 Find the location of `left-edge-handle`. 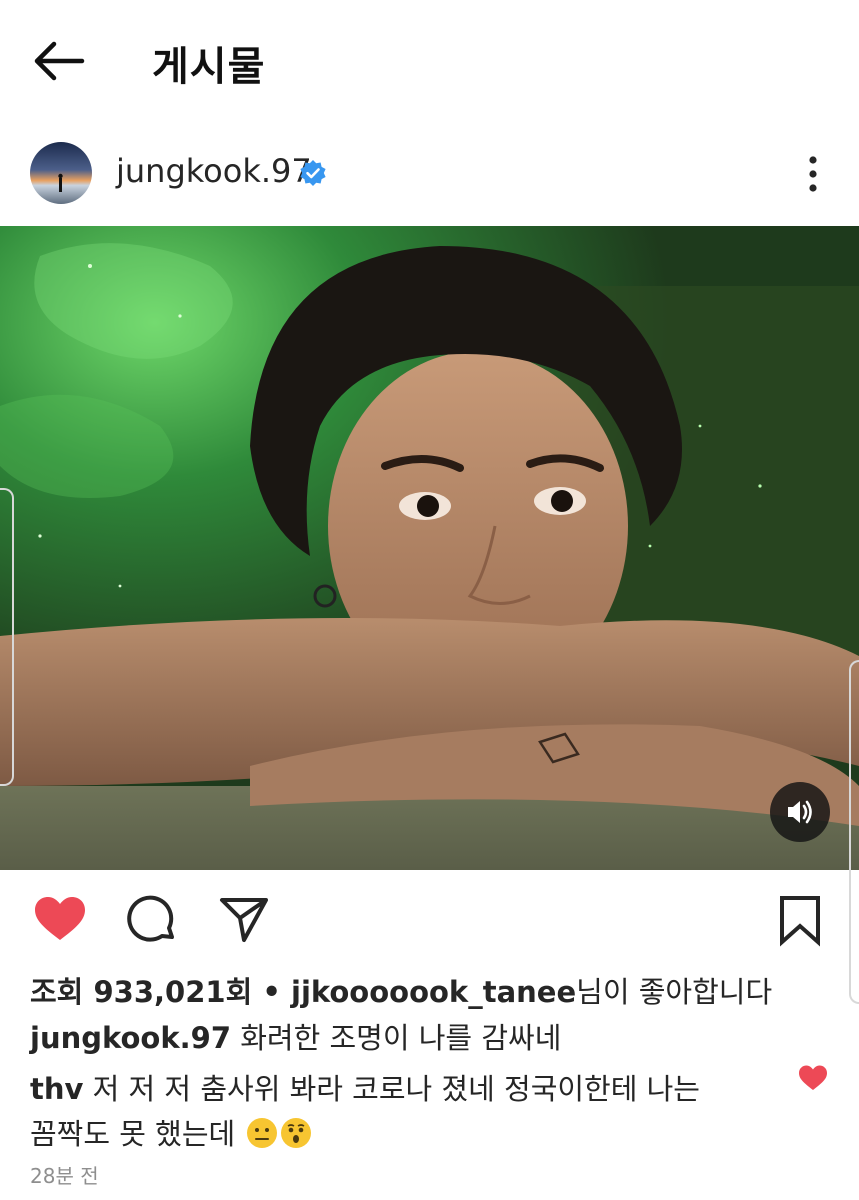

left-edge-handle is located at coordinates (7, 637).